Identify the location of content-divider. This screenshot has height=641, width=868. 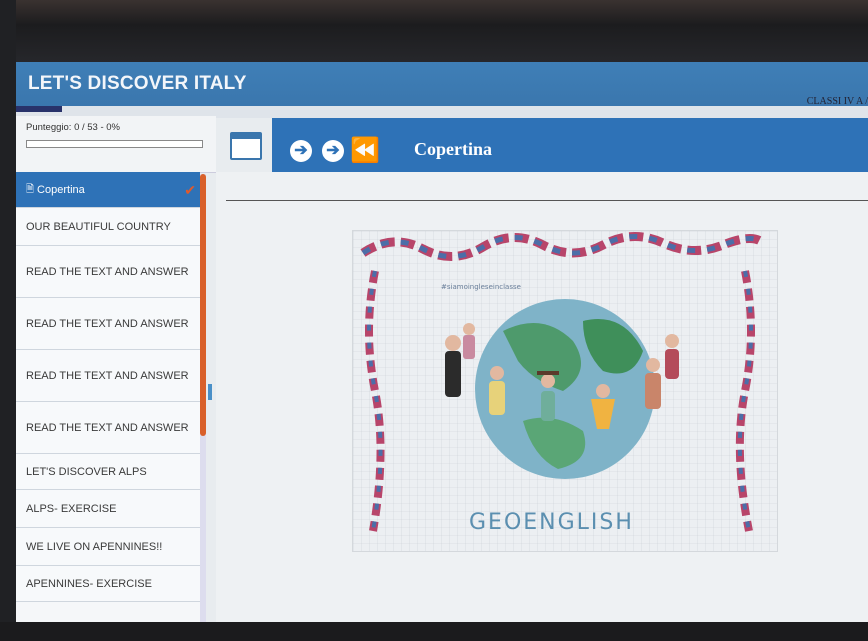
(547, 200).